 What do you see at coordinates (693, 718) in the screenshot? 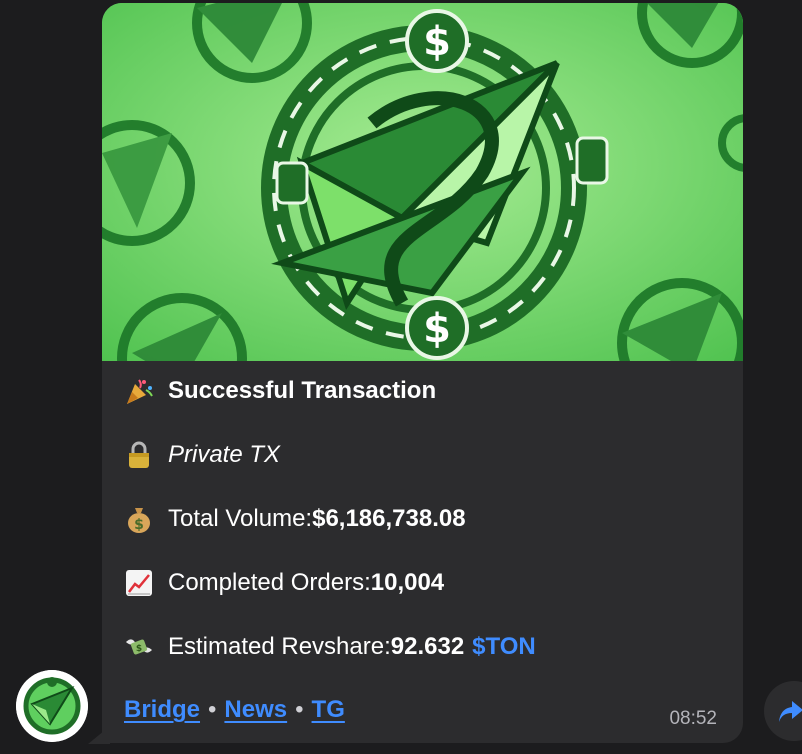
I see `message-timestamp: 08:52` at bounding box center [693, 718].